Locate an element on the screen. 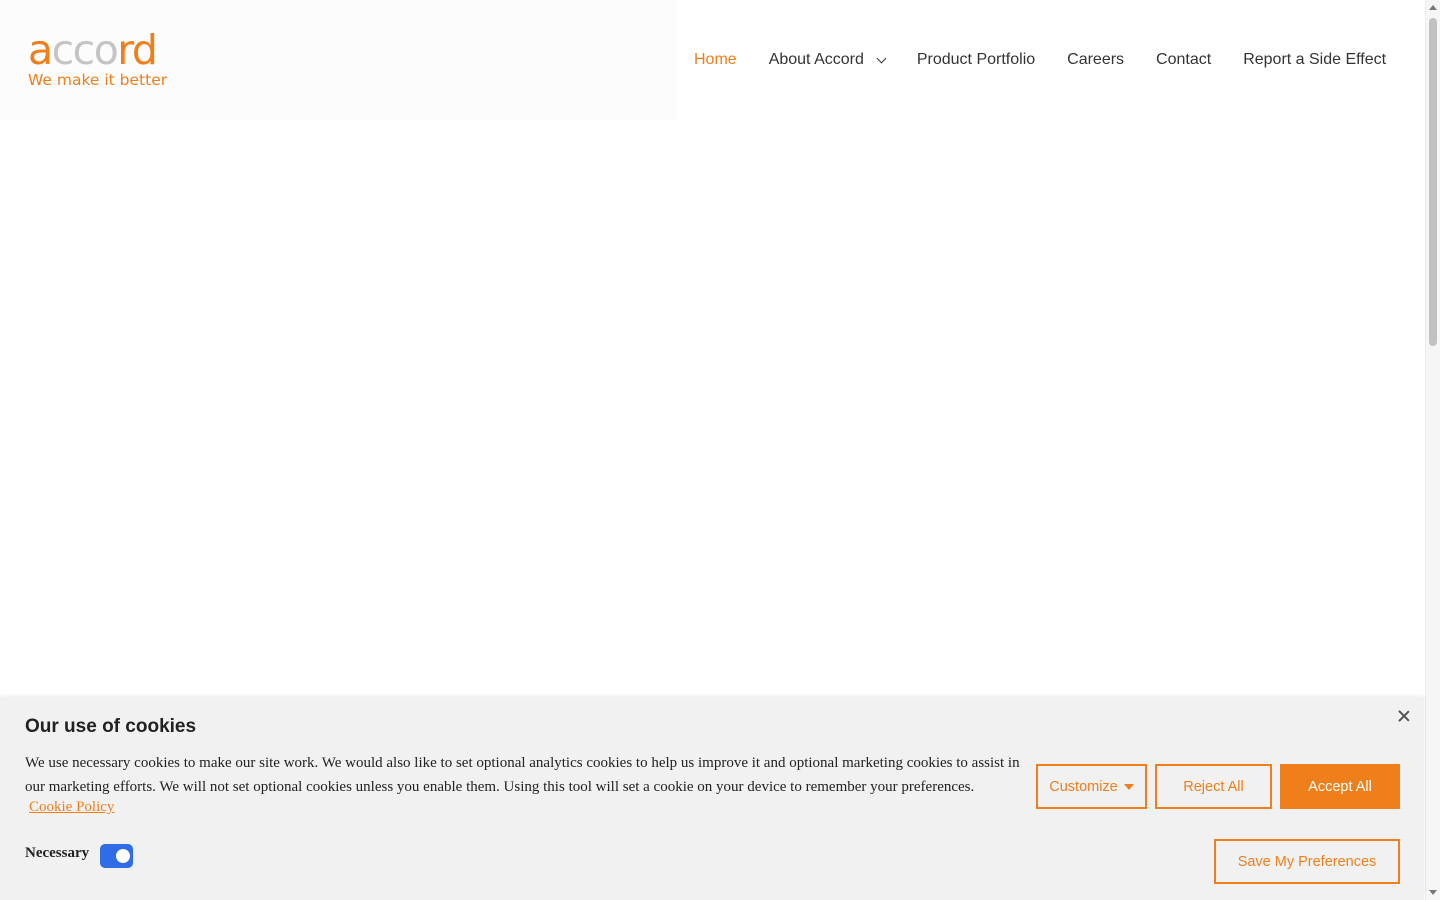 Image resolution: width=1440 pixels, height=900 pixels. nav-item-about-accord: About Accord is located at coordinates (827, 60).